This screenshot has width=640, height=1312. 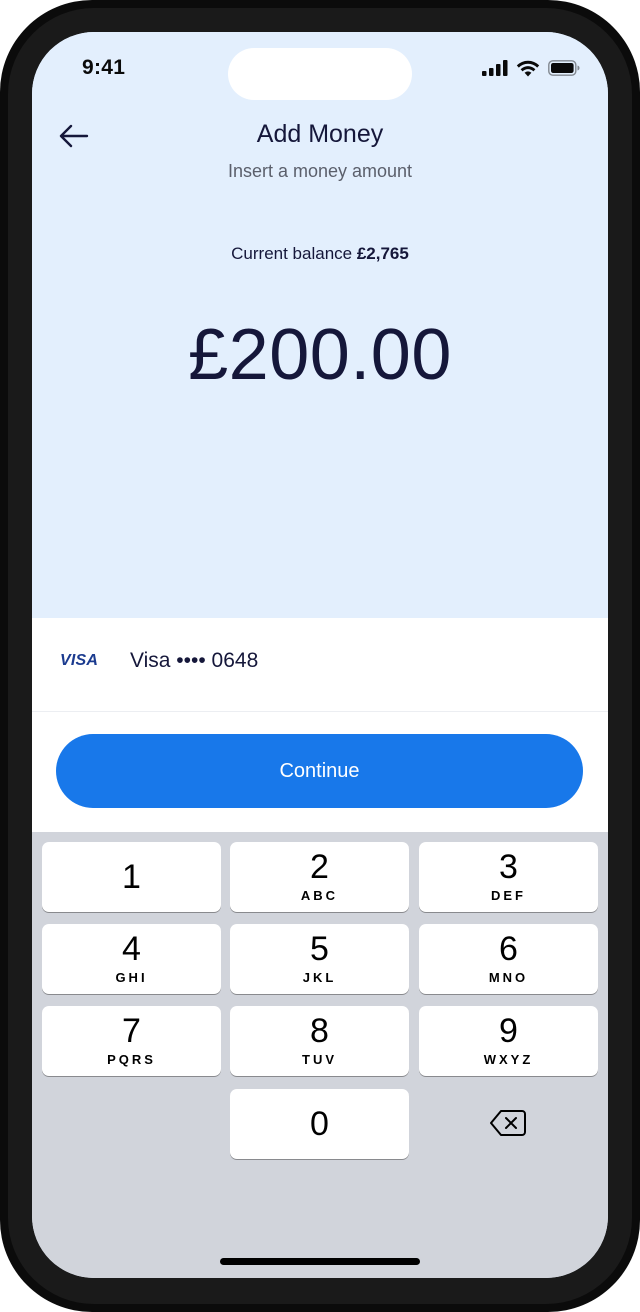 I want to click on key-letters: ABC, so click(x=319, y=895).